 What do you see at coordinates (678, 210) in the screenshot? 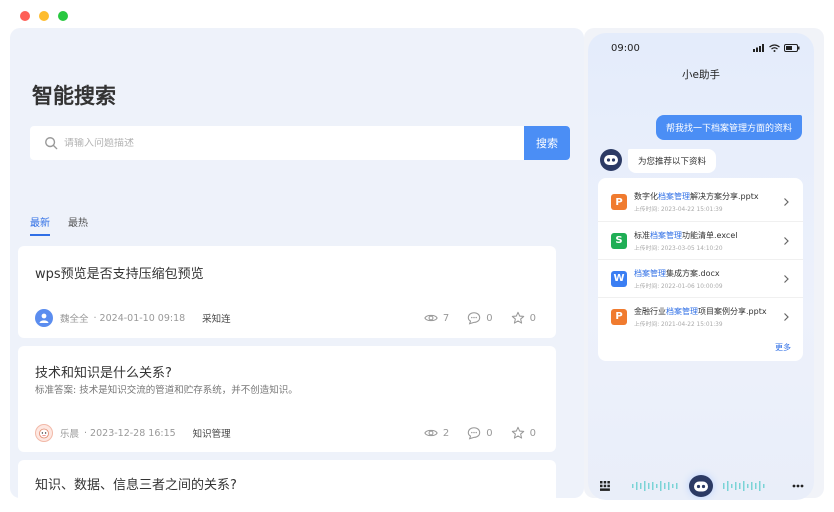
I see `file-upload-time: 上传时间: 2023-04-22 15:01:39` at bounding box center [678, 210].